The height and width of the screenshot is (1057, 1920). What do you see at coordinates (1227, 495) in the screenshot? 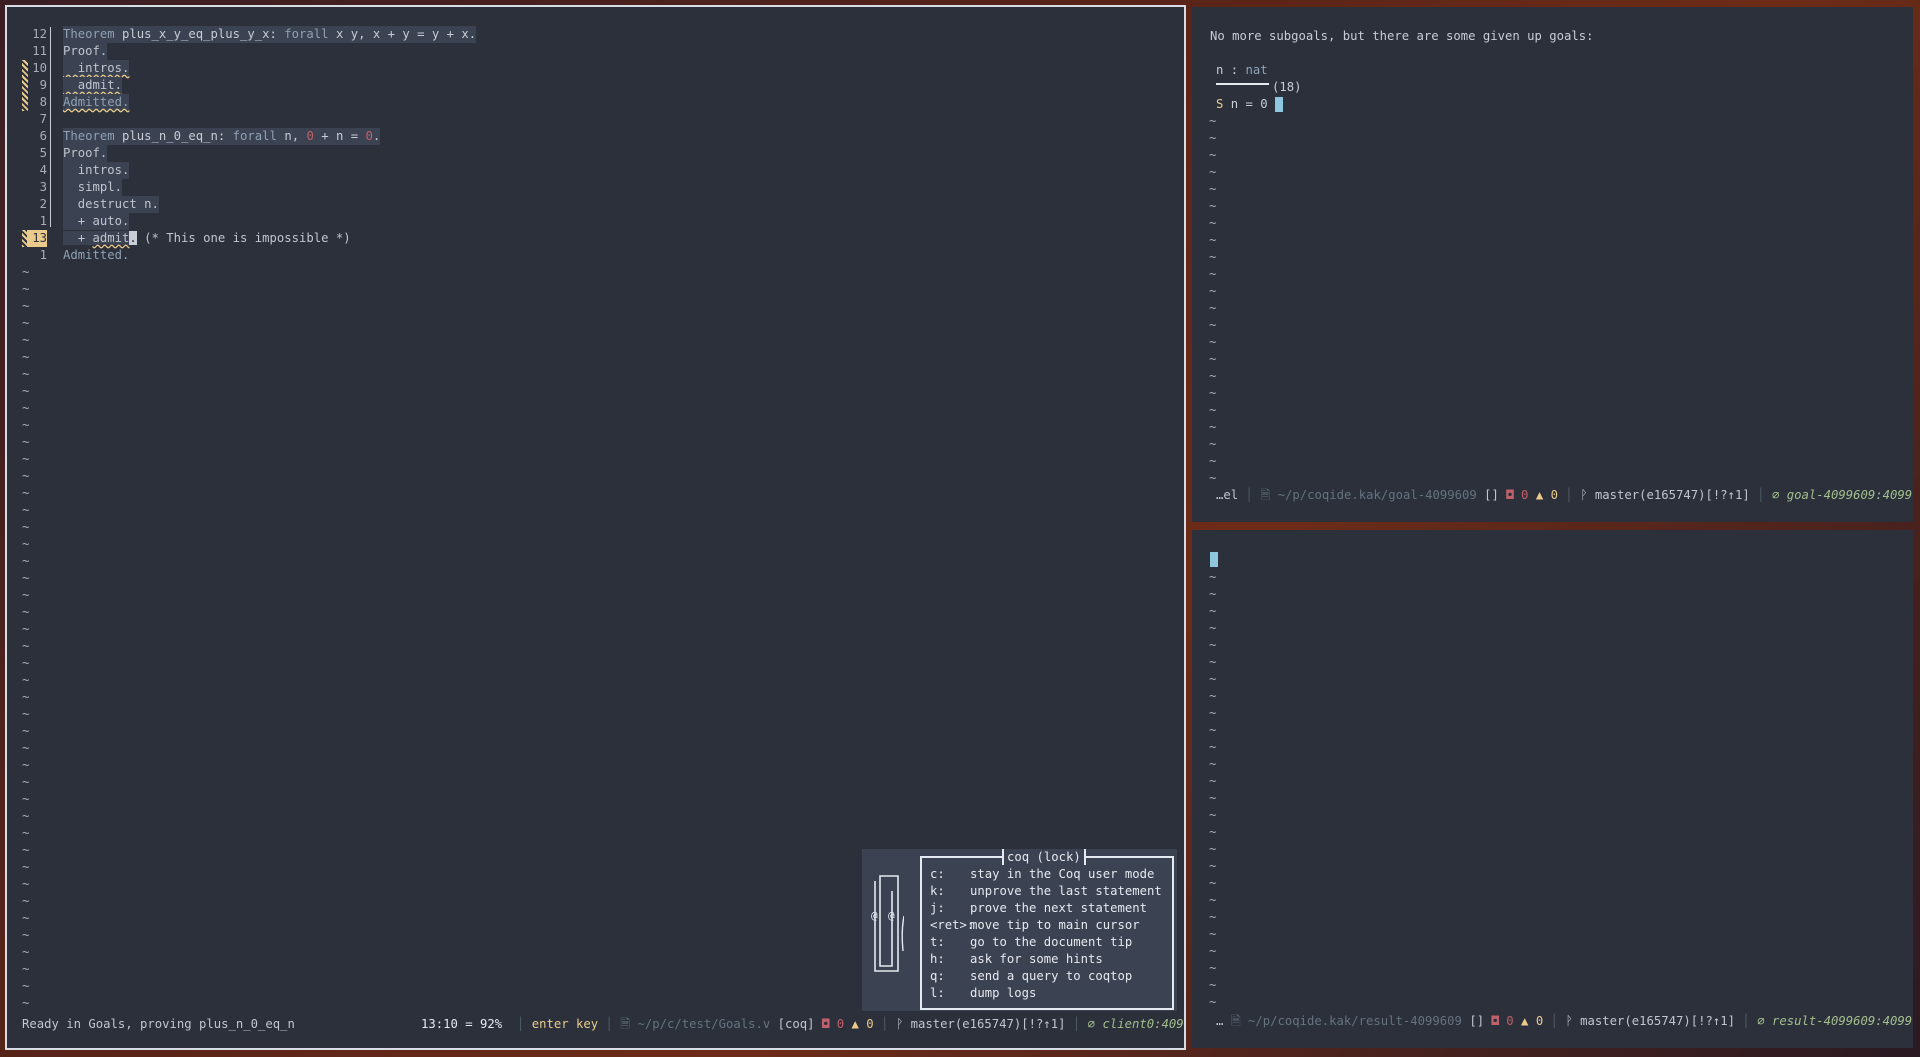
I see `buffer-abbrev: …el` at bounding box center [1227, 495].